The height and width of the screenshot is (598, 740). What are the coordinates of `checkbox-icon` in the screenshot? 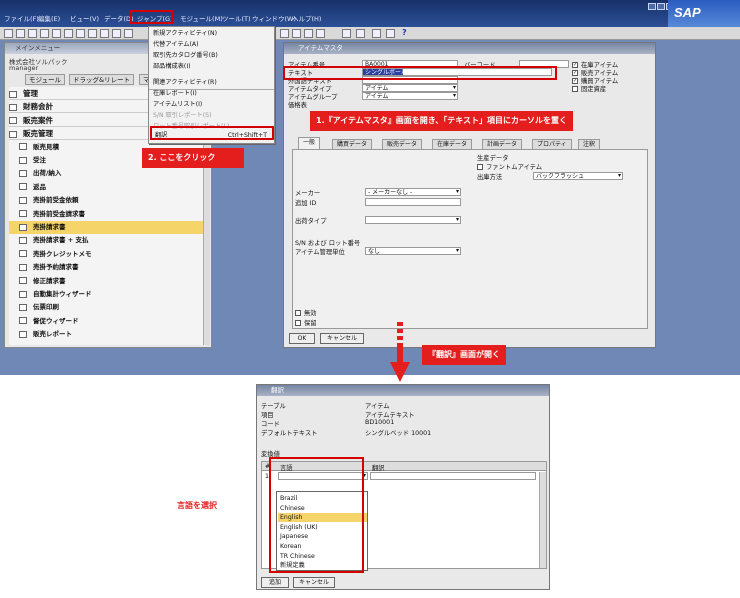 It's located at (298, 323).